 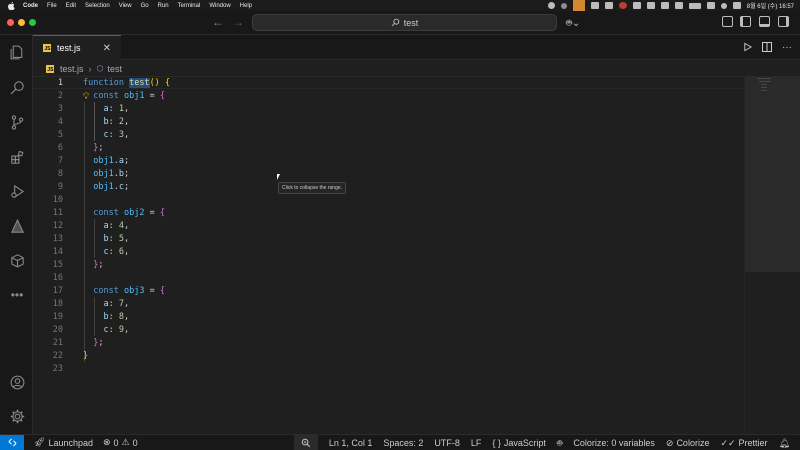 What do you see at coordinates (748, 48) in the screenshot?
I see `run-icon` at bounding box center [748, 48].